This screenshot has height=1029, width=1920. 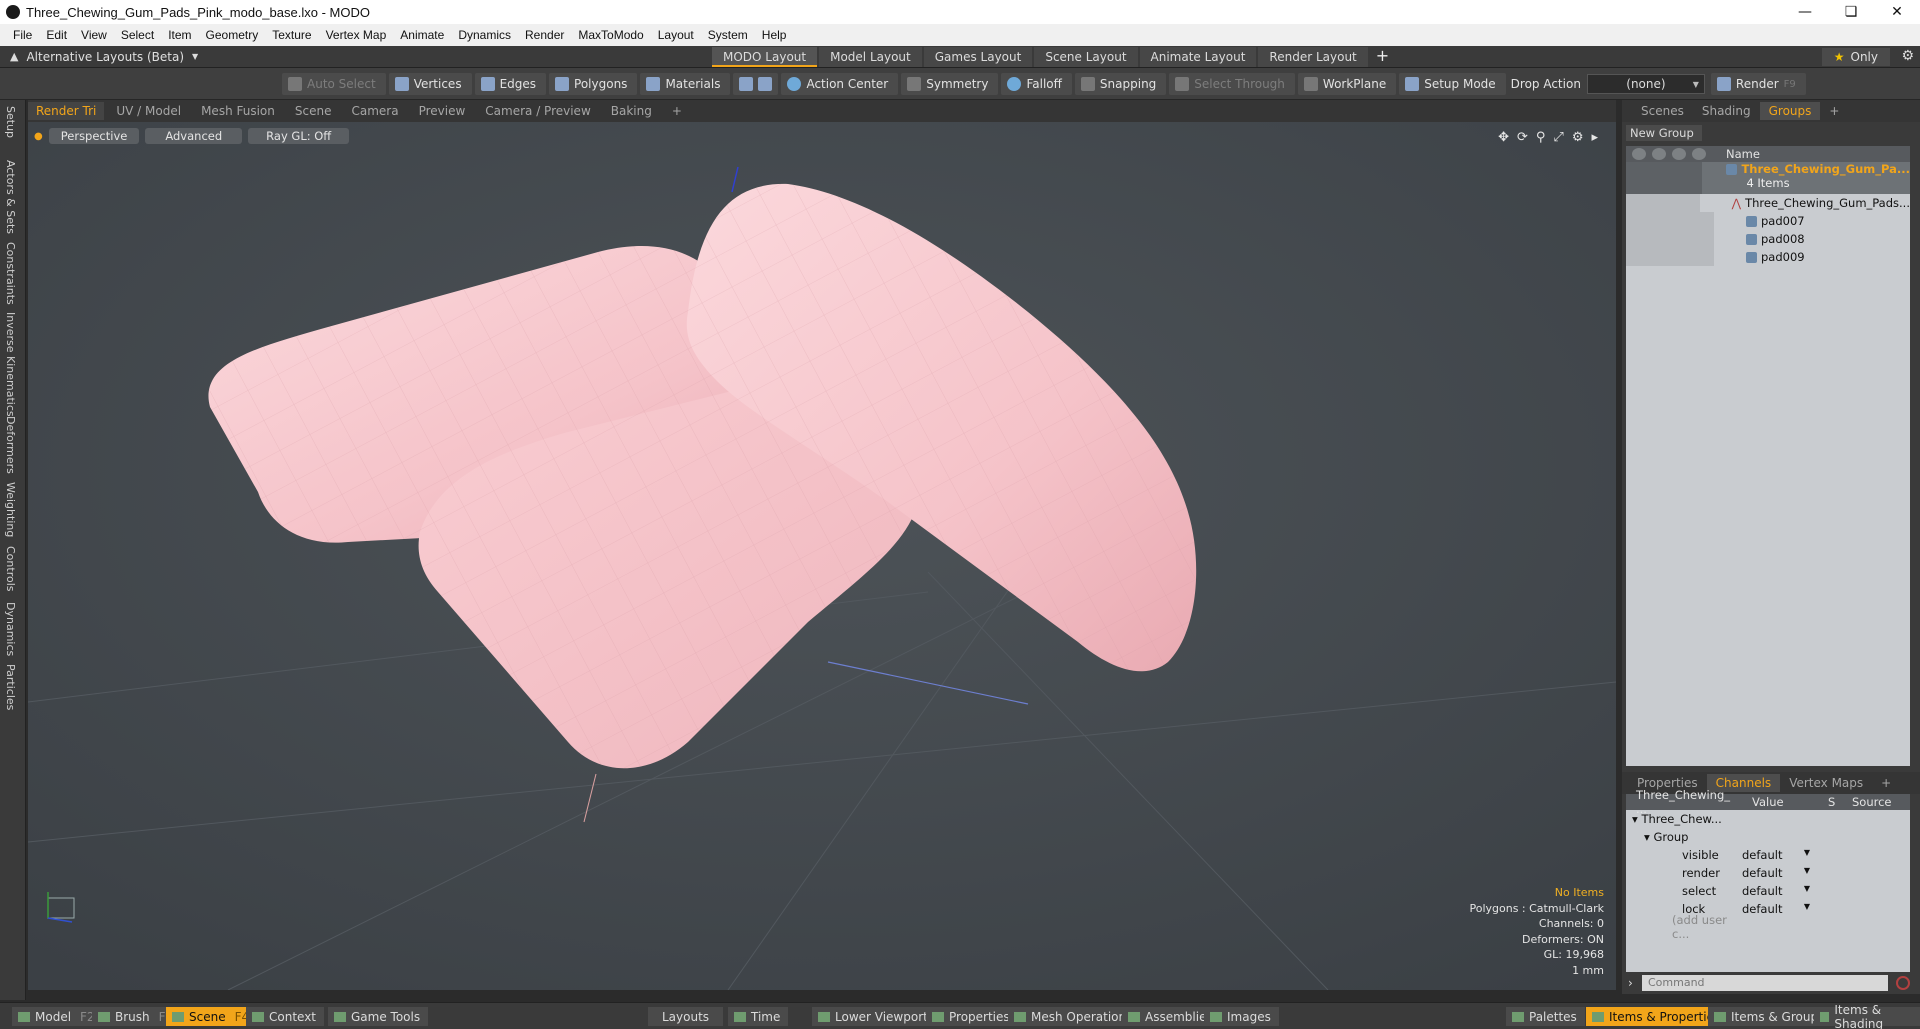 I want to click on layouts-button: Layouts, so click(x=686, y=1016).